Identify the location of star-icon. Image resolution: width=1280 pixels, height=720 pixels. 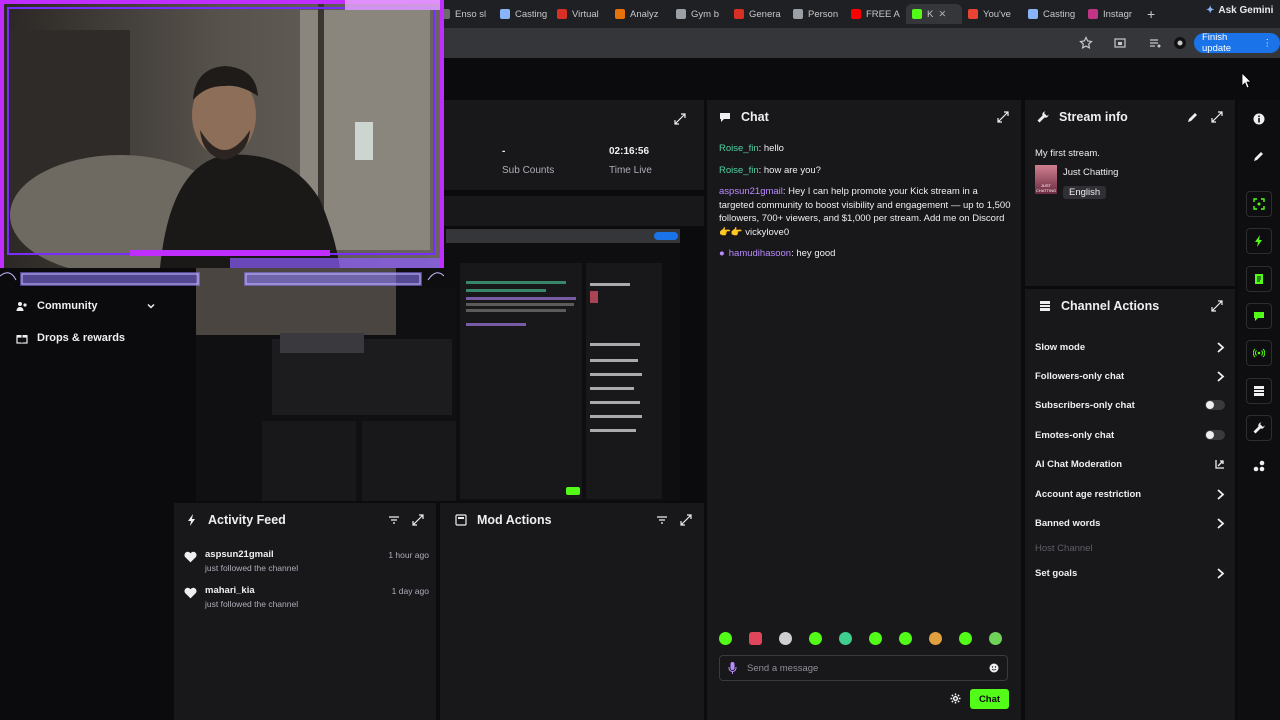
(1086, 43).